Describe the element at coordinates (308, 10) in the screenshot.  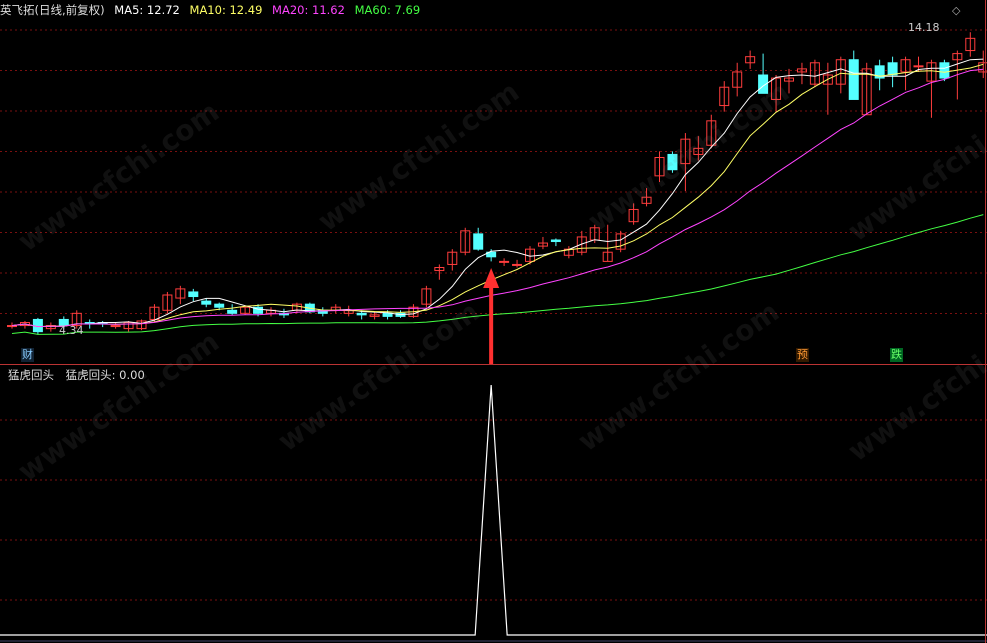
I see `ma20-label: MA20: 11.62` at that location.